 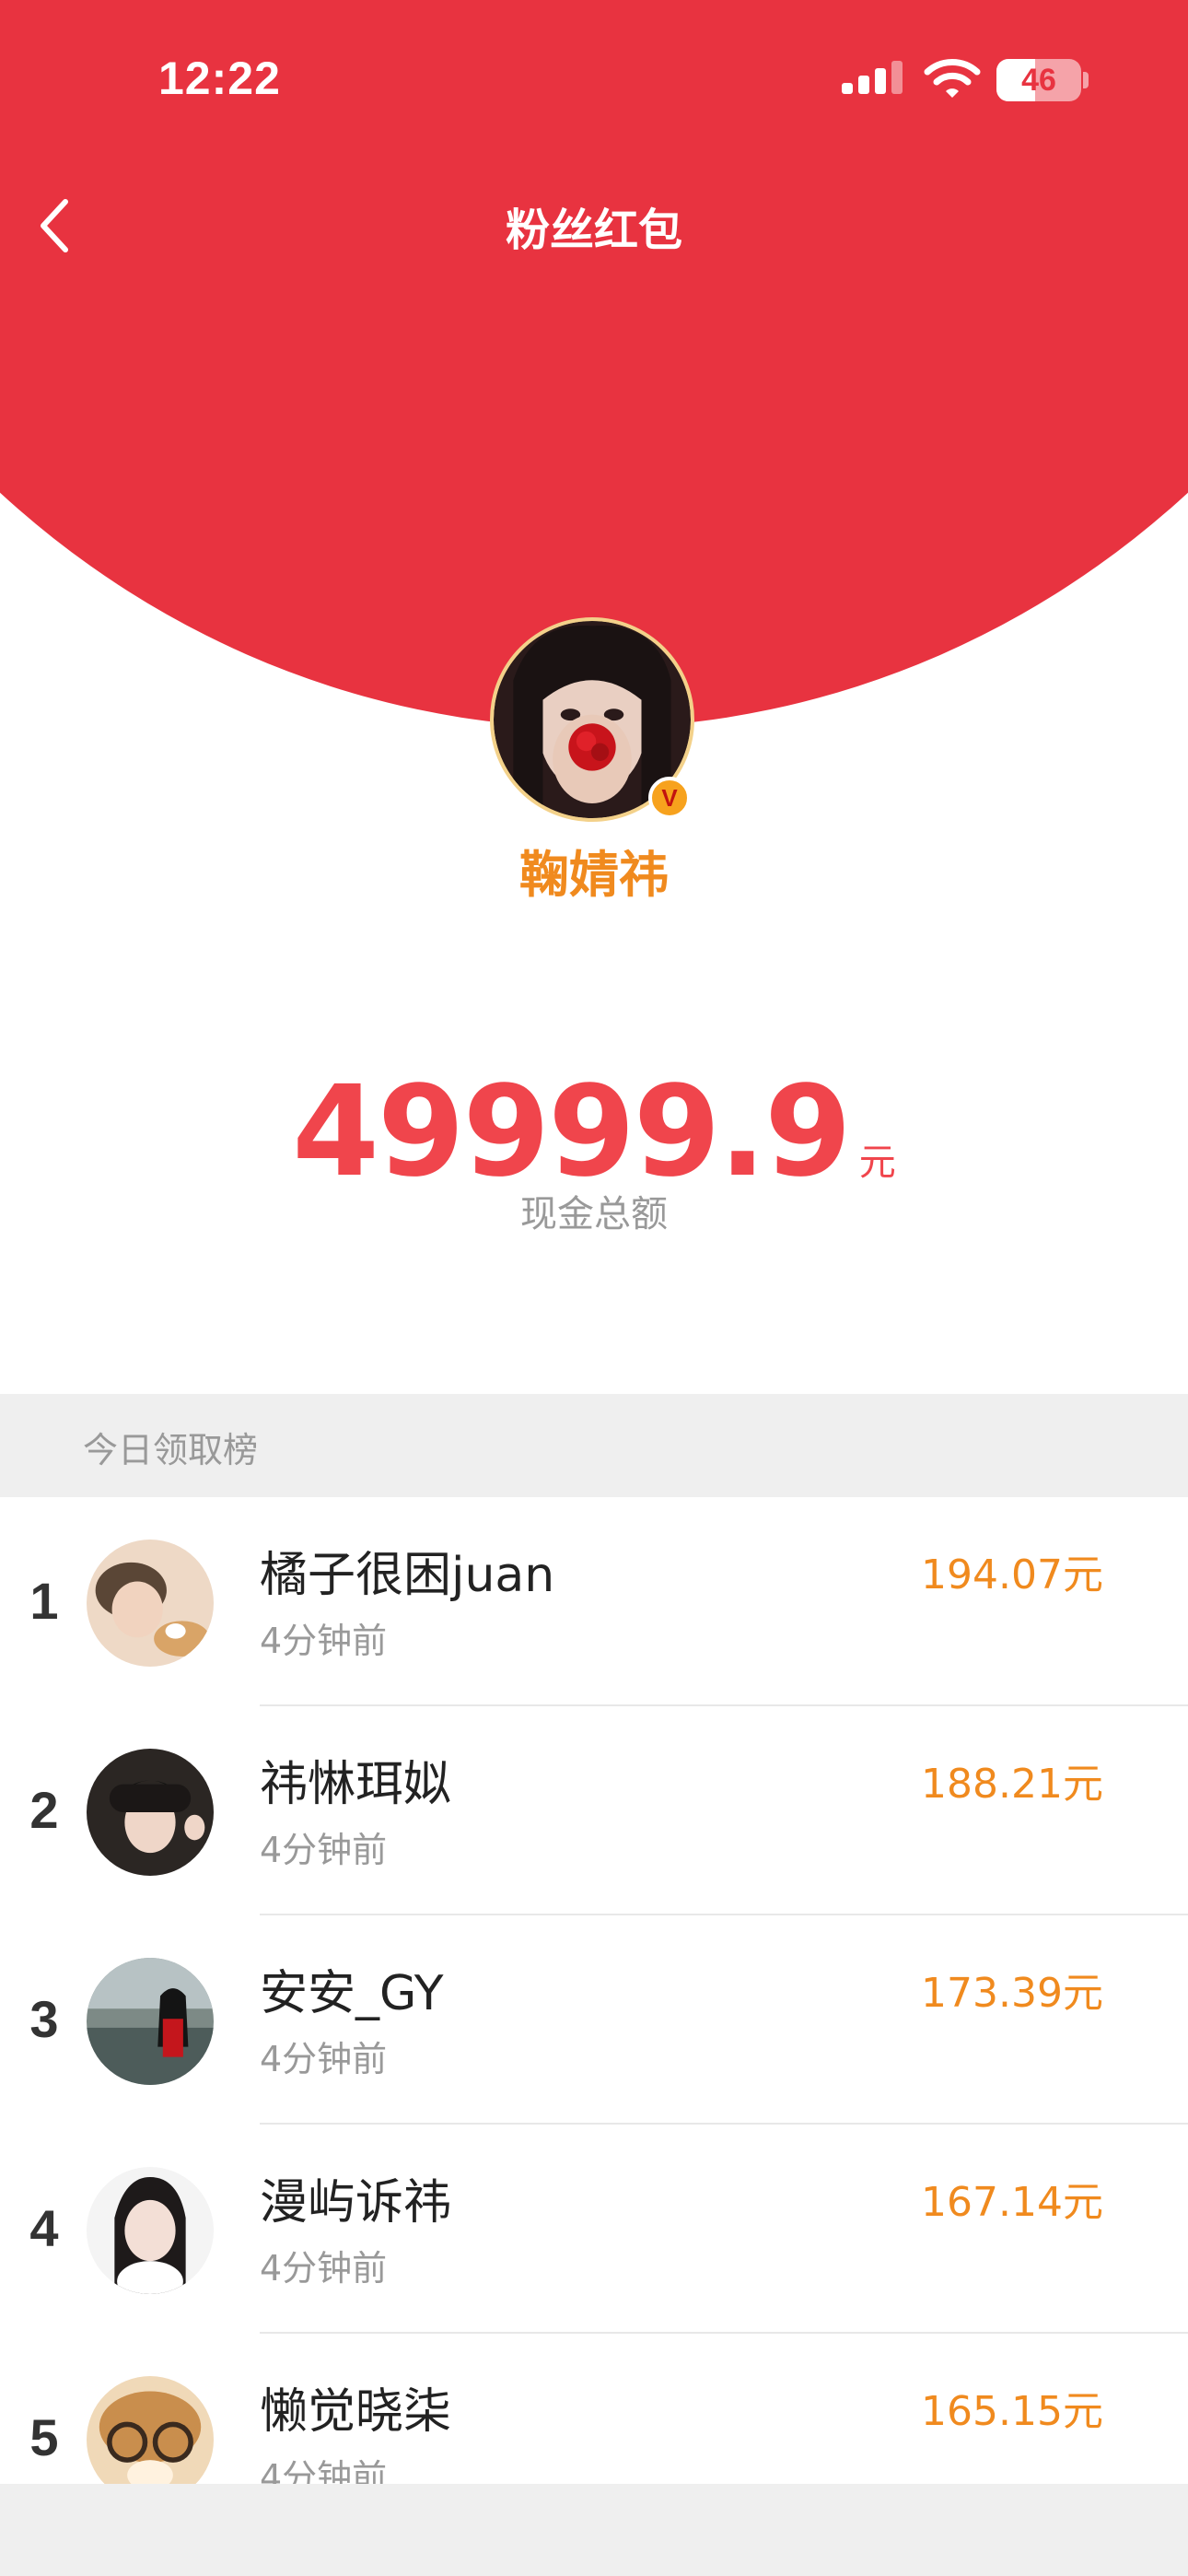 What do you see at coordinates (669, 798) in the screenshot?
I see `verified-badge-icon: V` at bounding box center [669, 798].